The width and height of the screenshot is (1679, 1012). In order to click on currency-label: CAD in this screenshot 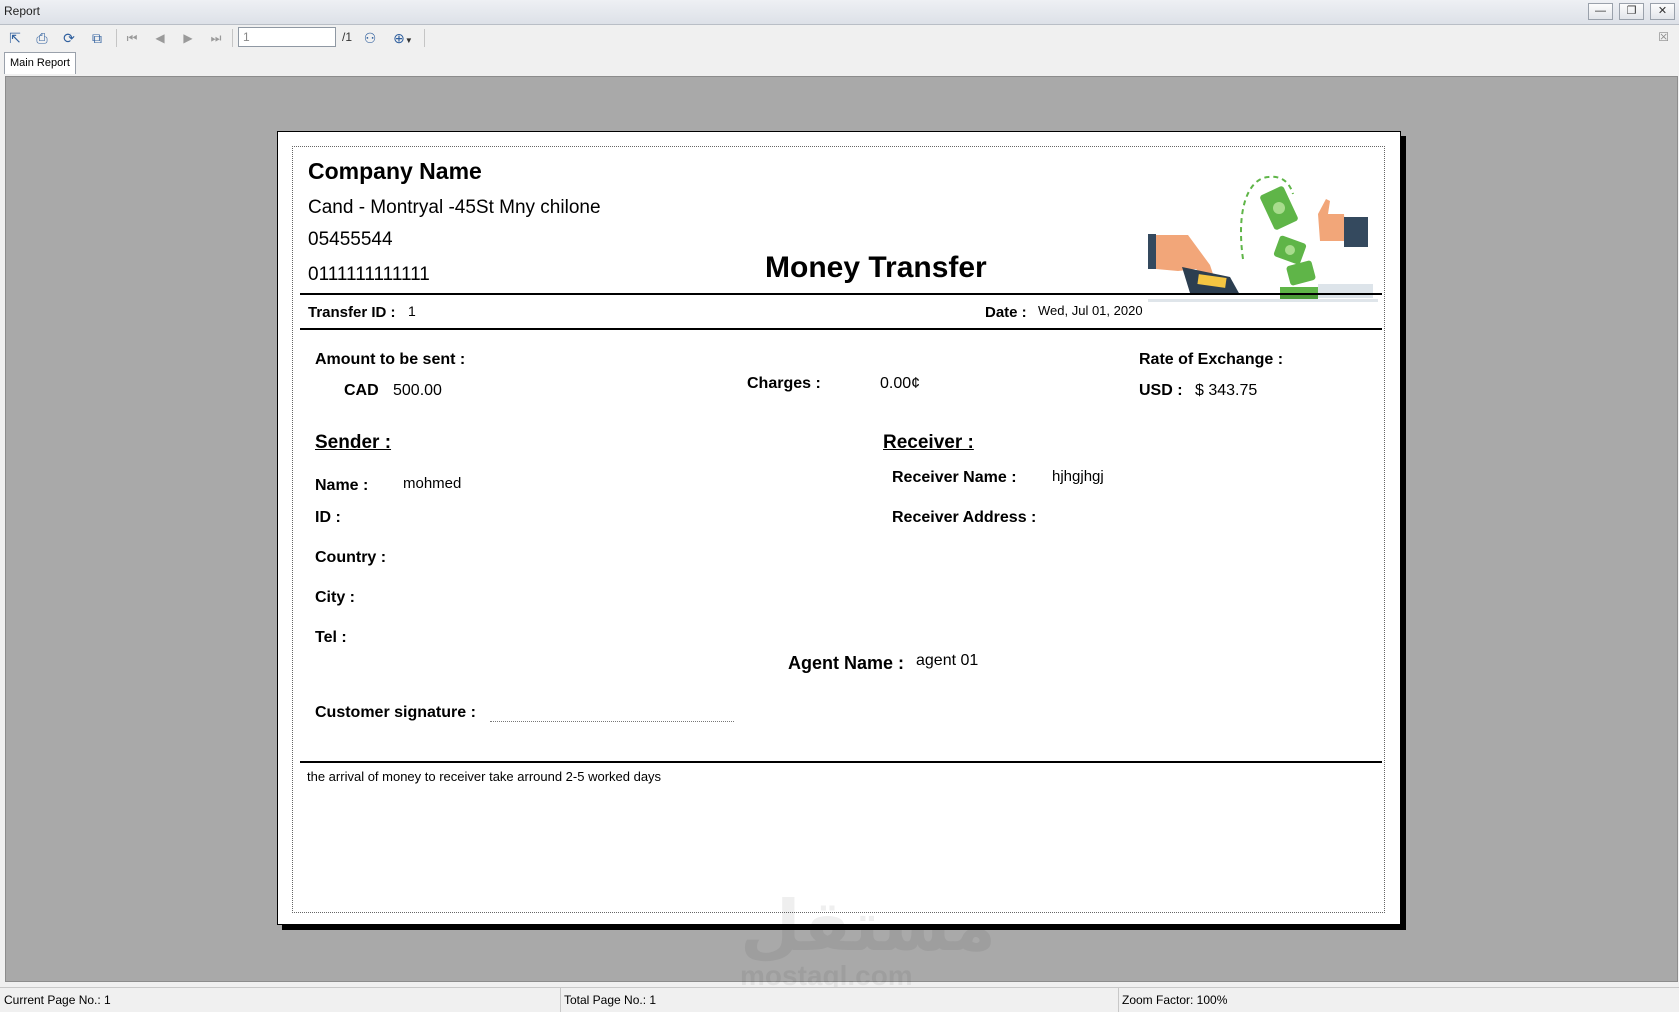, I will do `click(361, 390)`.